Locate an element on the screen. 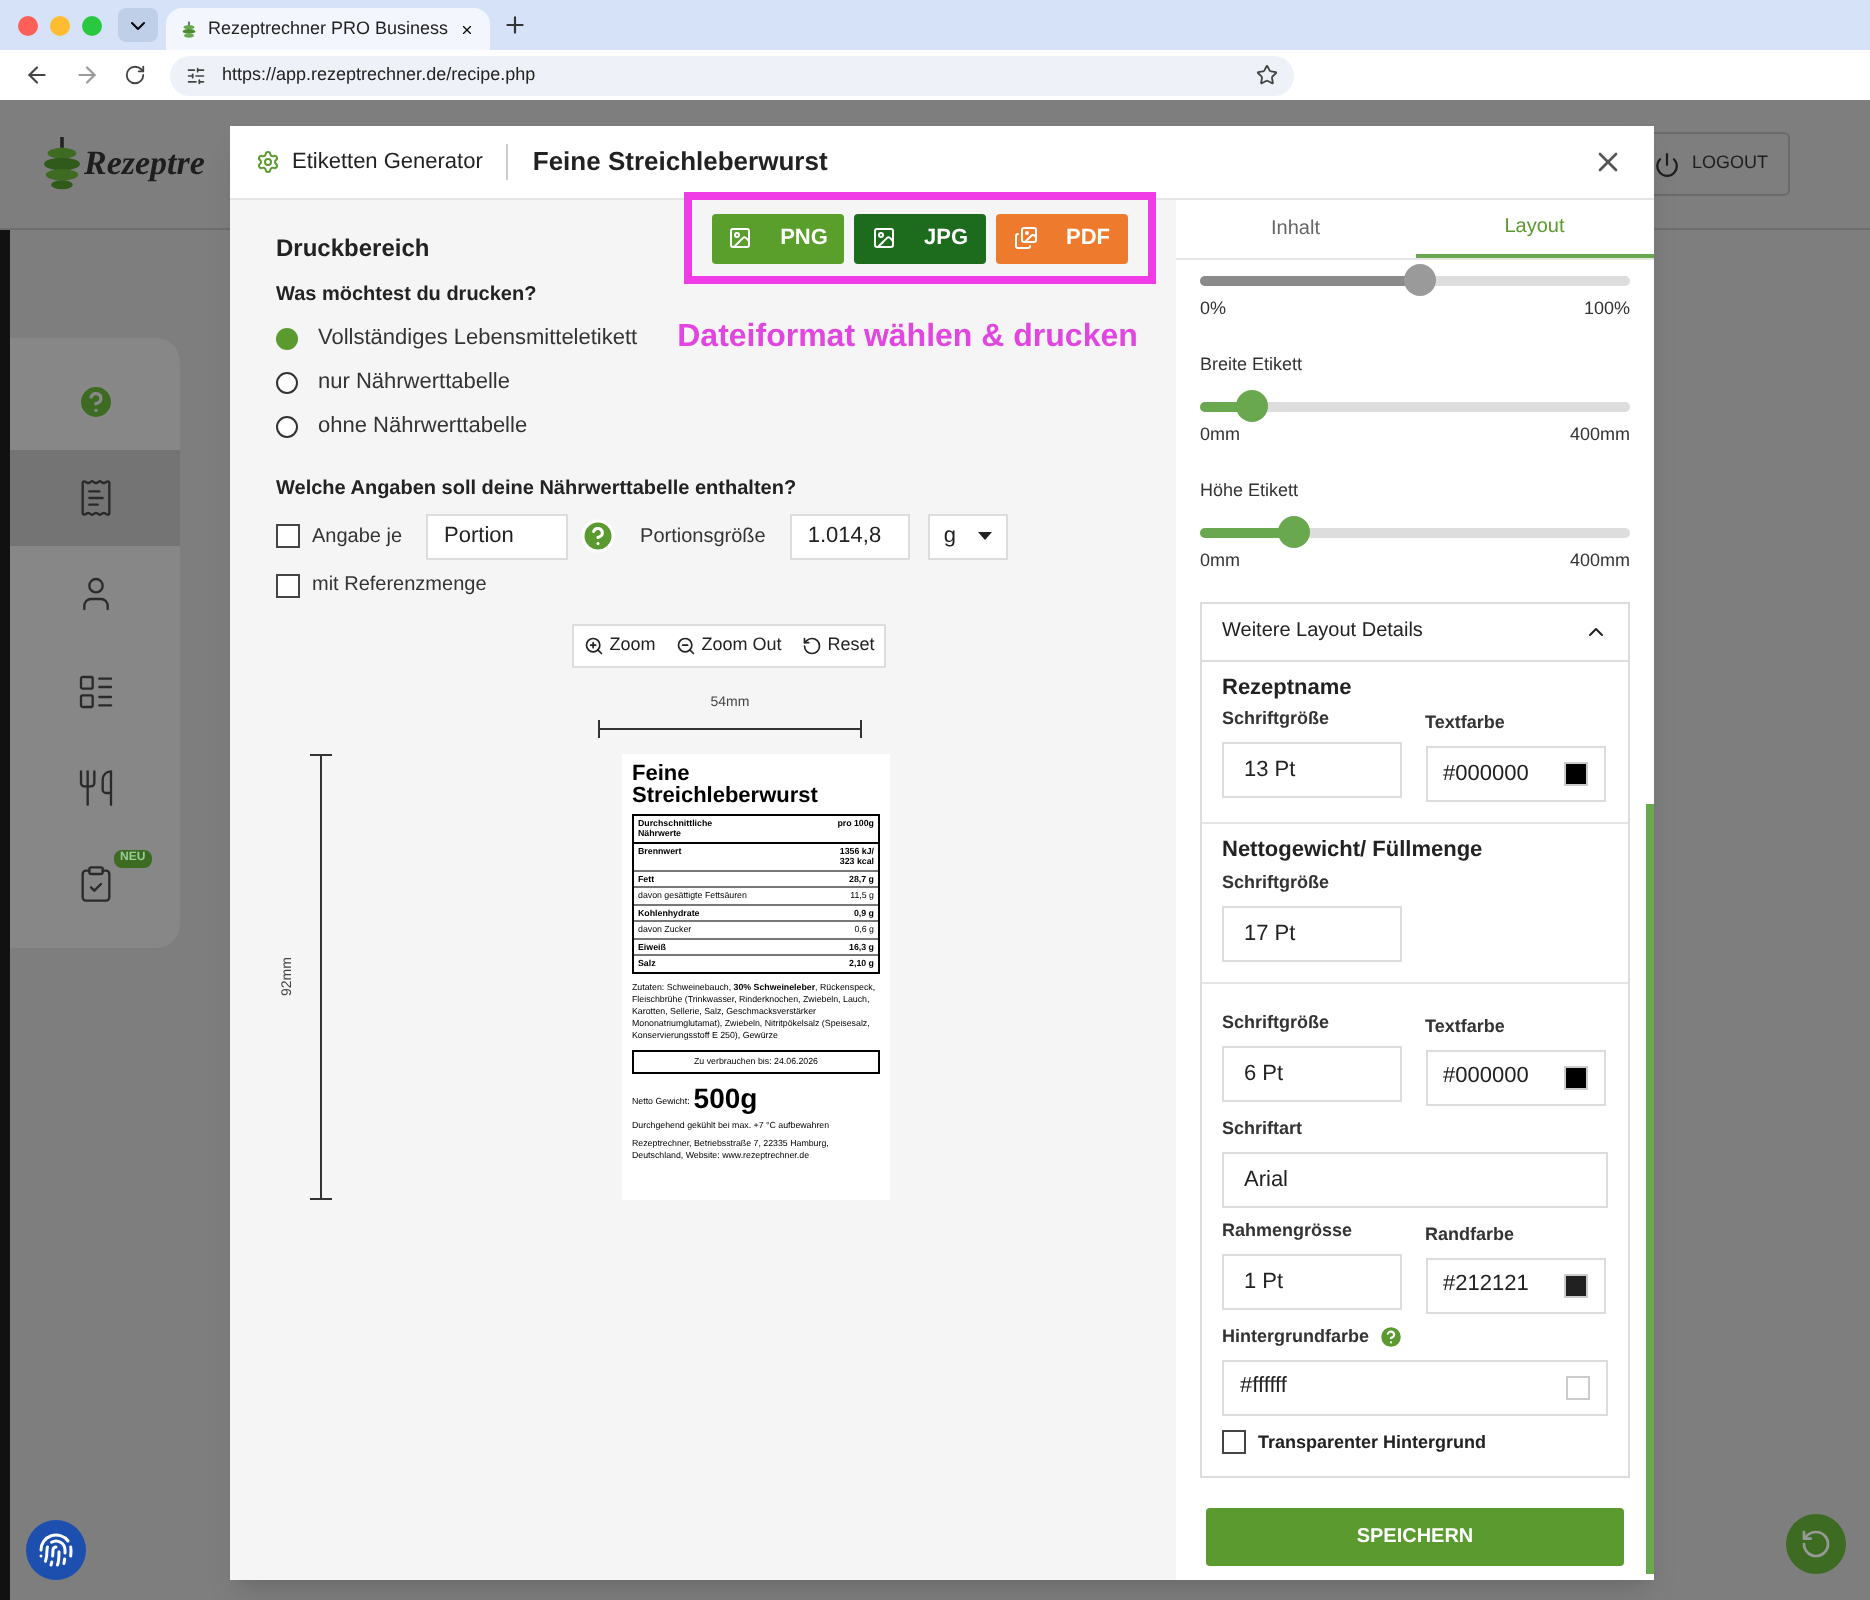  scrollbar-thumb is located at coordinates (1650, 1189).